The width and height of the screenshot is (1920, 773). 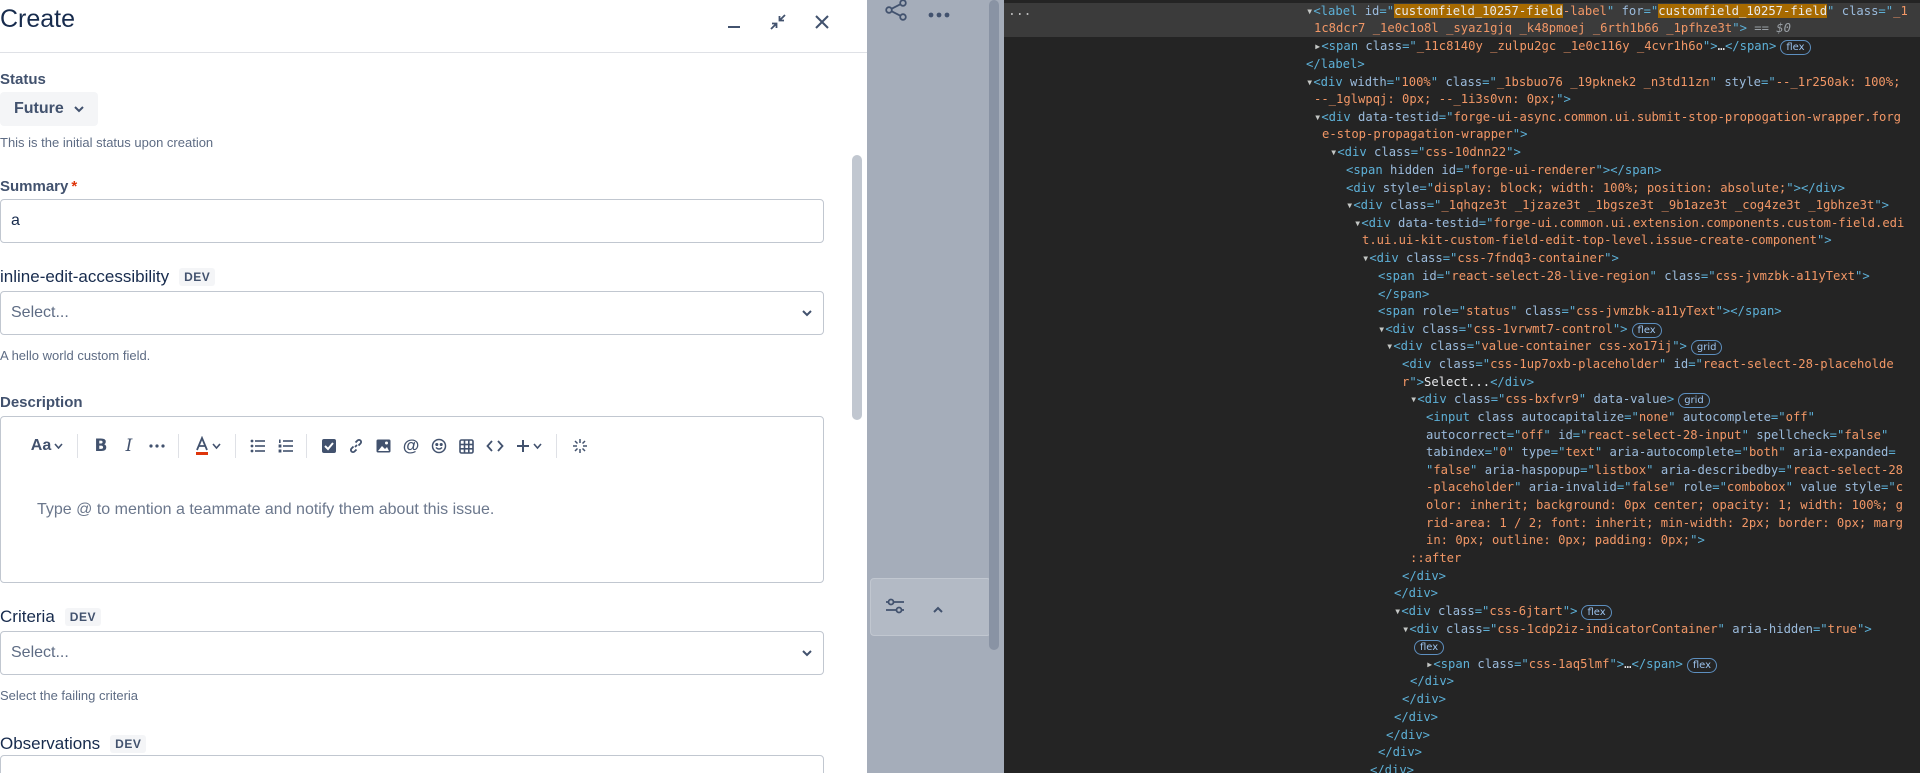 What do you see at coordinates (1442, 99) in the screenshot?
I see `dom-node-line: --_1glwpqj: 0px; --_1i3s0vn: 0px;">` at bounding box center [1442, 99].